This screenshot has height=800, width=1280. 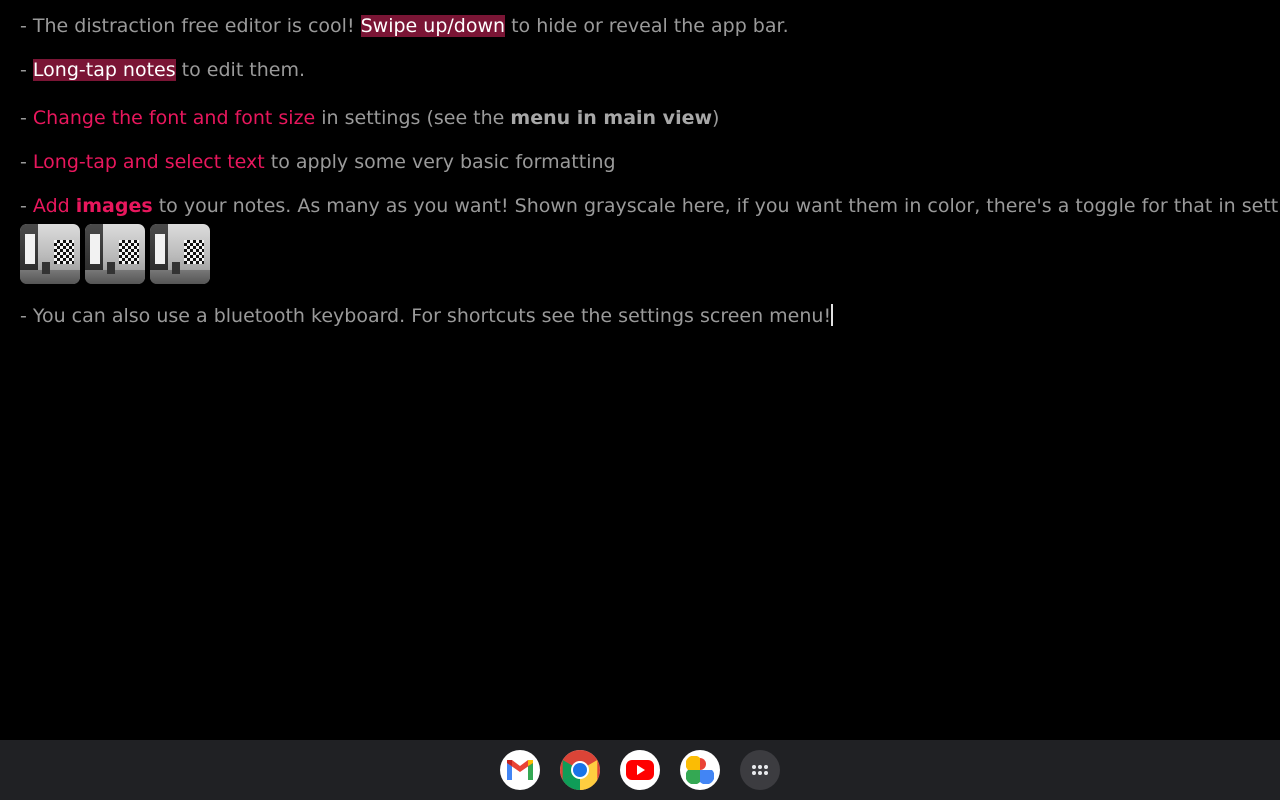 What do you see at coordinates (114, 206) in the screenshot?
I see `accent-bold-text: images` at bounding box center [114, 206].